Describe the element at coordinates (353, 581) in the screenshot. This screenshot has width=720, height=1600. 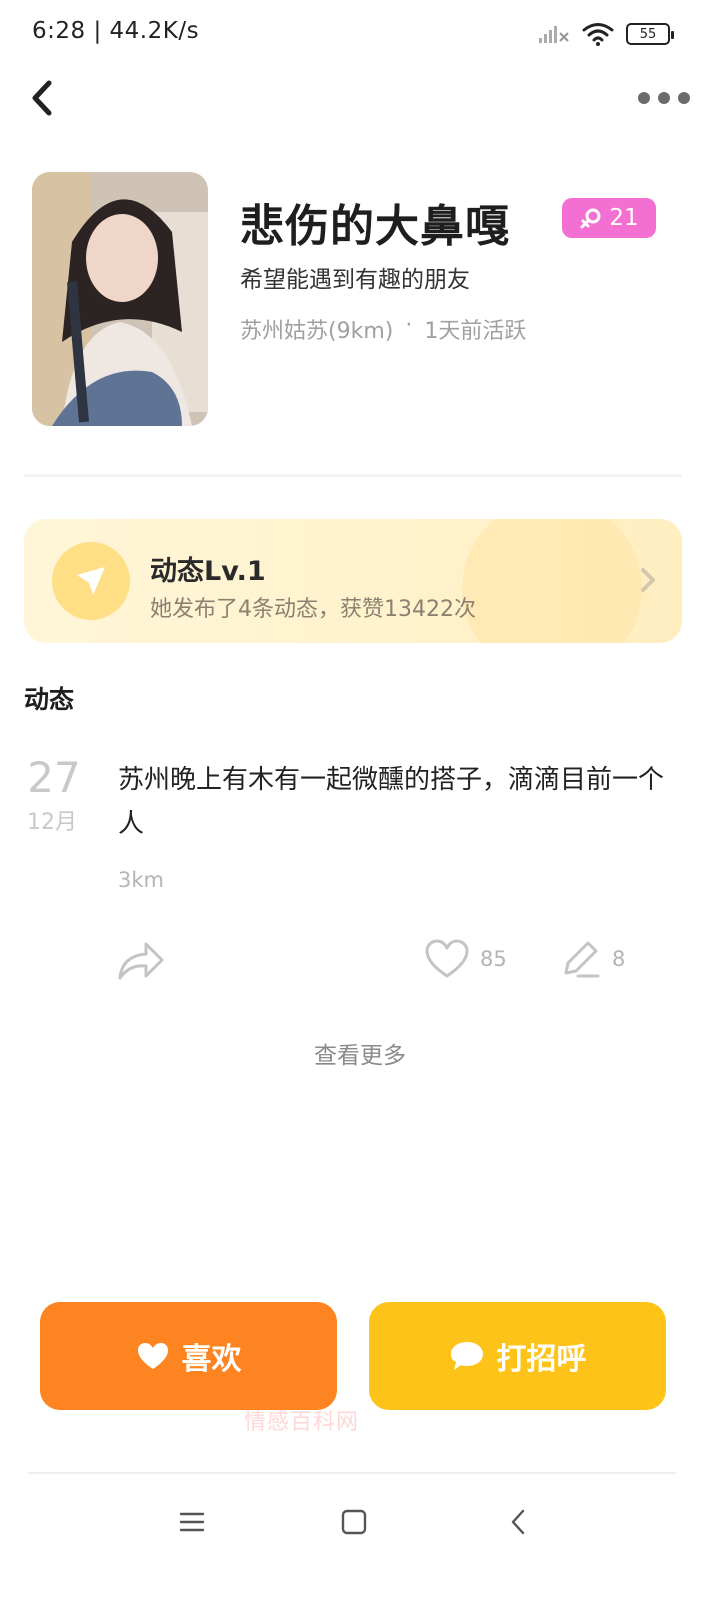
I see `level-card: 动态Lv.1 她发布了4条动态，获赞13422次` at that location.